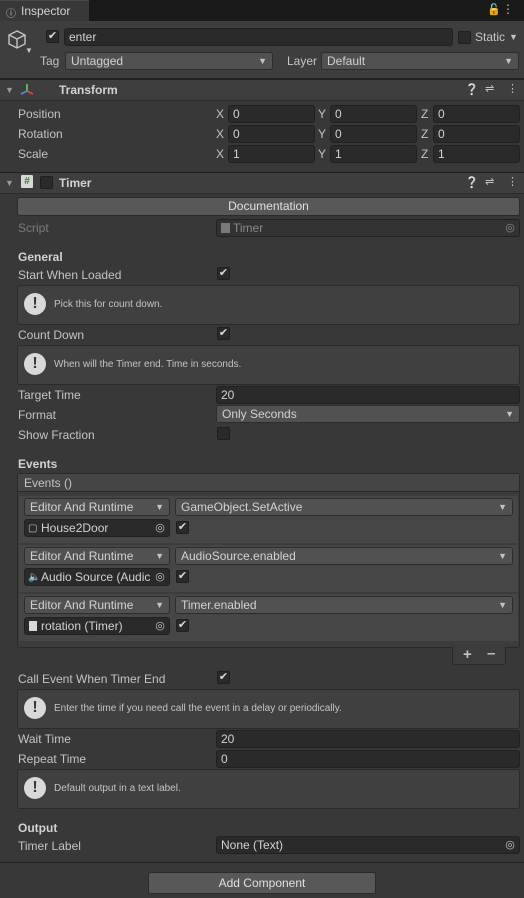 The height and width of the screenshot is (898, 524). What do you see at coordinates (464, 37) in the screenshot?
I see `static-checkbox` at bounding box center [464, 37].